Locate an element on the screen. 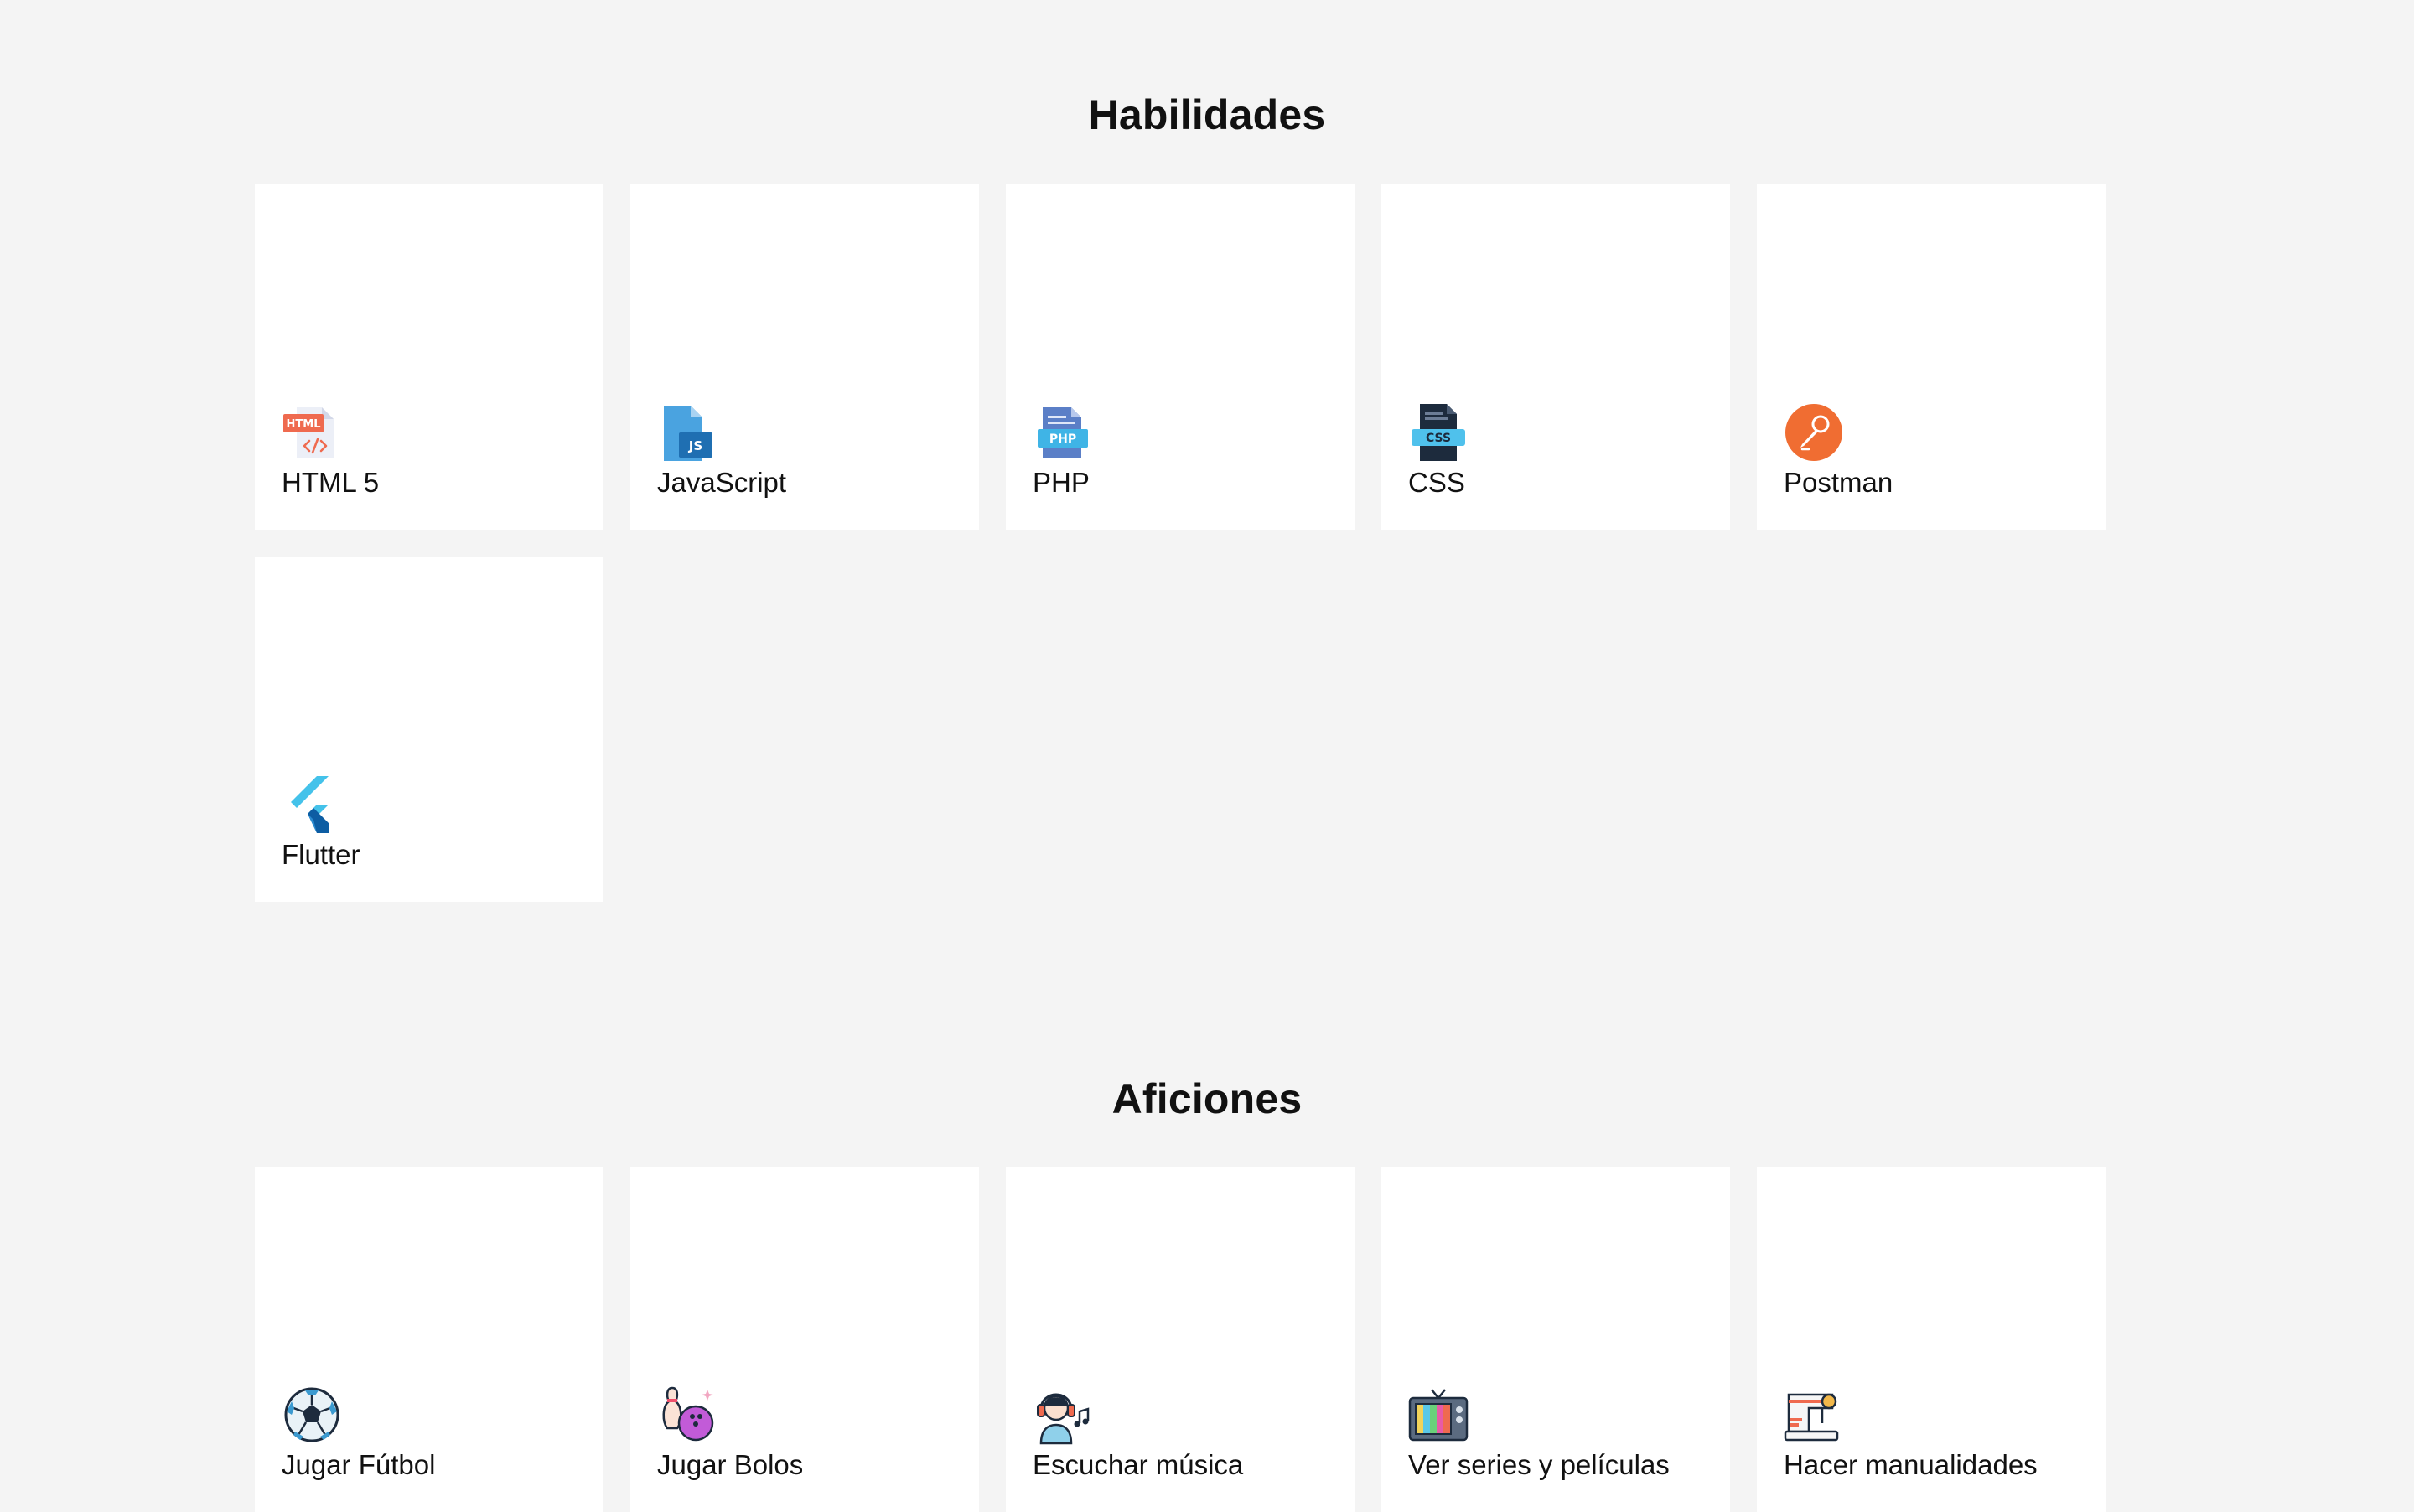 This screenshot has height=1512, width=2414. css-file-icon: CSS is located at coordinates (1439, 432).